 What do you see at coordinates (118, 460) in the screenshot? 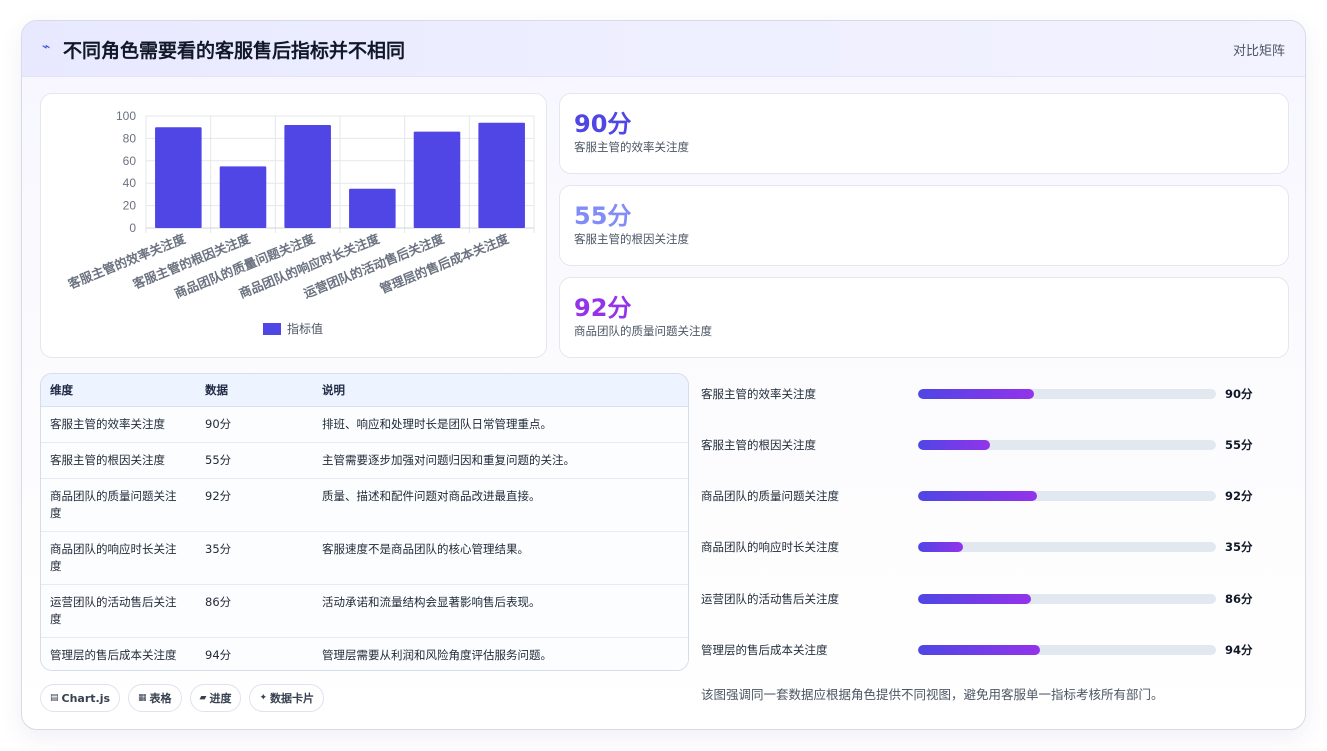
I see `table-cell: 客服主管的根因关注度` at bounding box center [118, 460].